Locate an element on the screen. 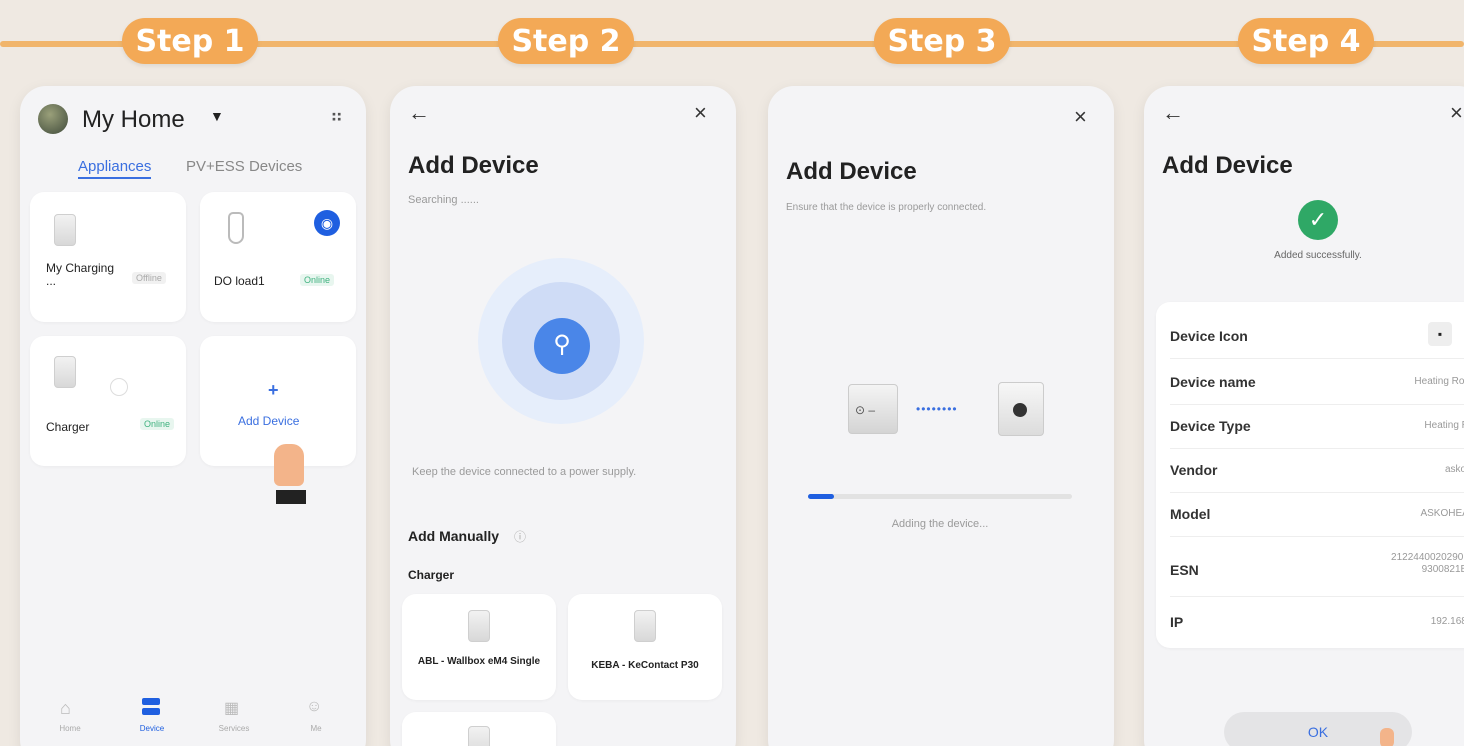 Image resolution: width=1464 pixels, height=746 pixels. connecting-dots: •••••••• is located at coordinates (937, 409).